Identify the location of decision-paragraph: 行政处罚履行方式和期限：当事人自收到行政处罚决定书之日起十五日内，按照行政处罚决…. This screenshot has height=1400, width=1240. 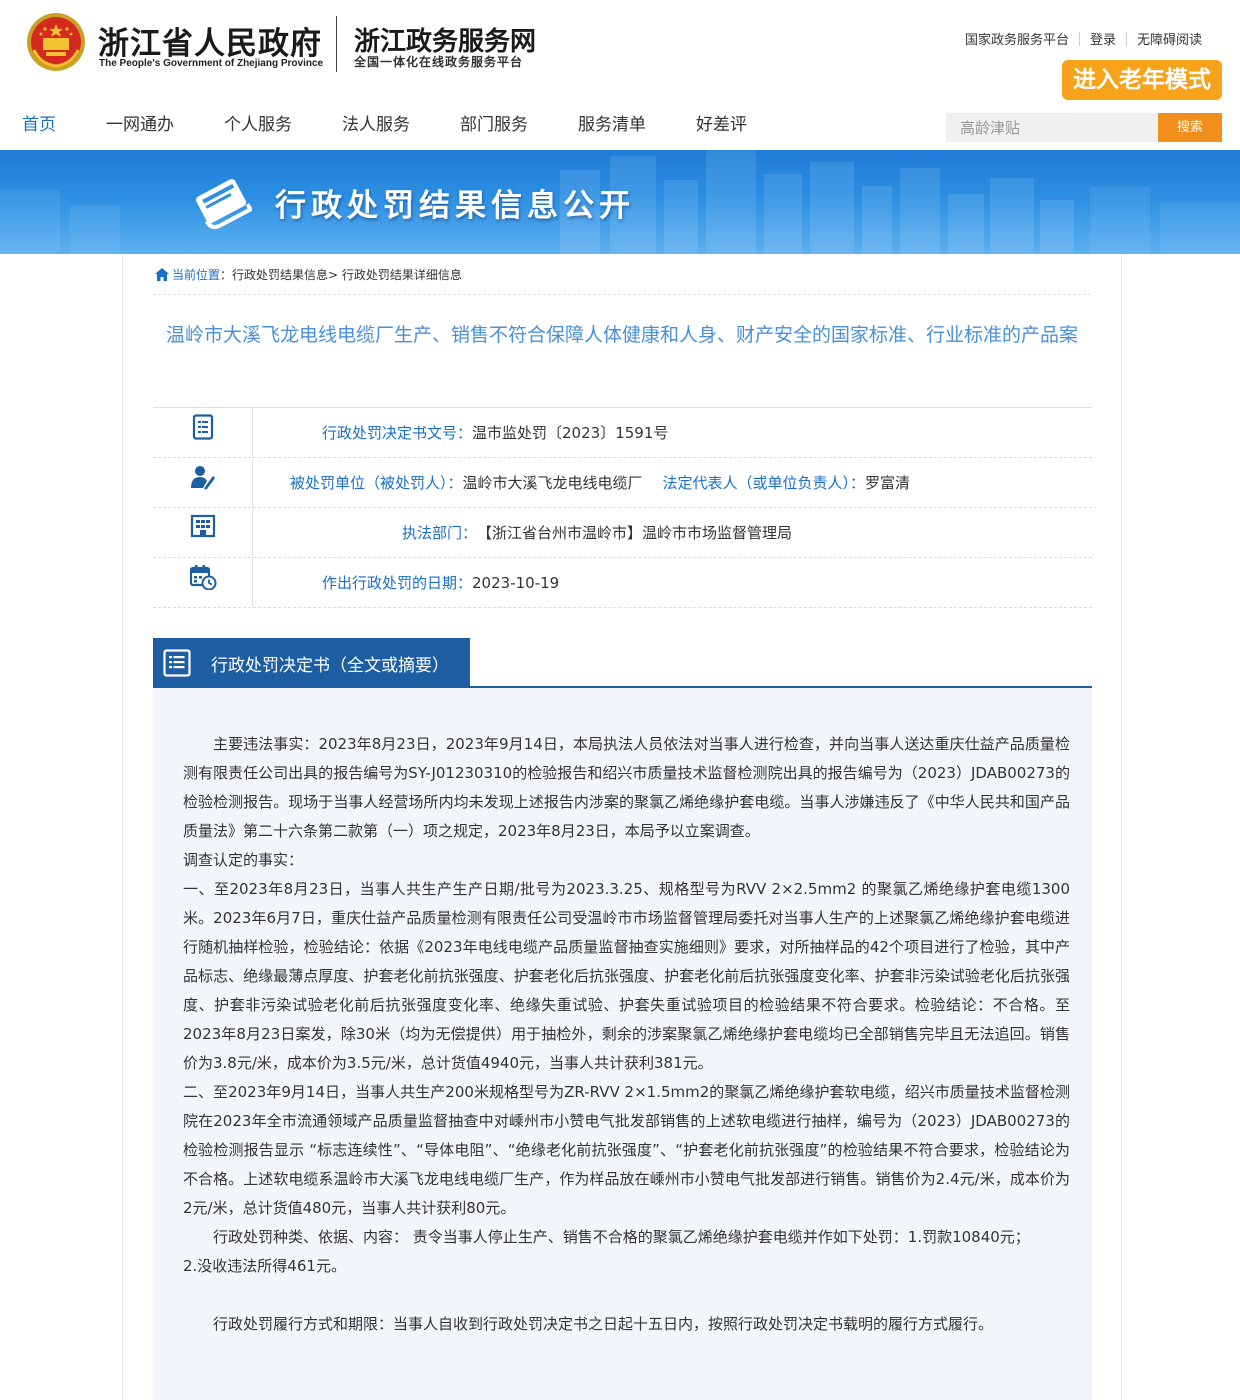
(603, 1324).